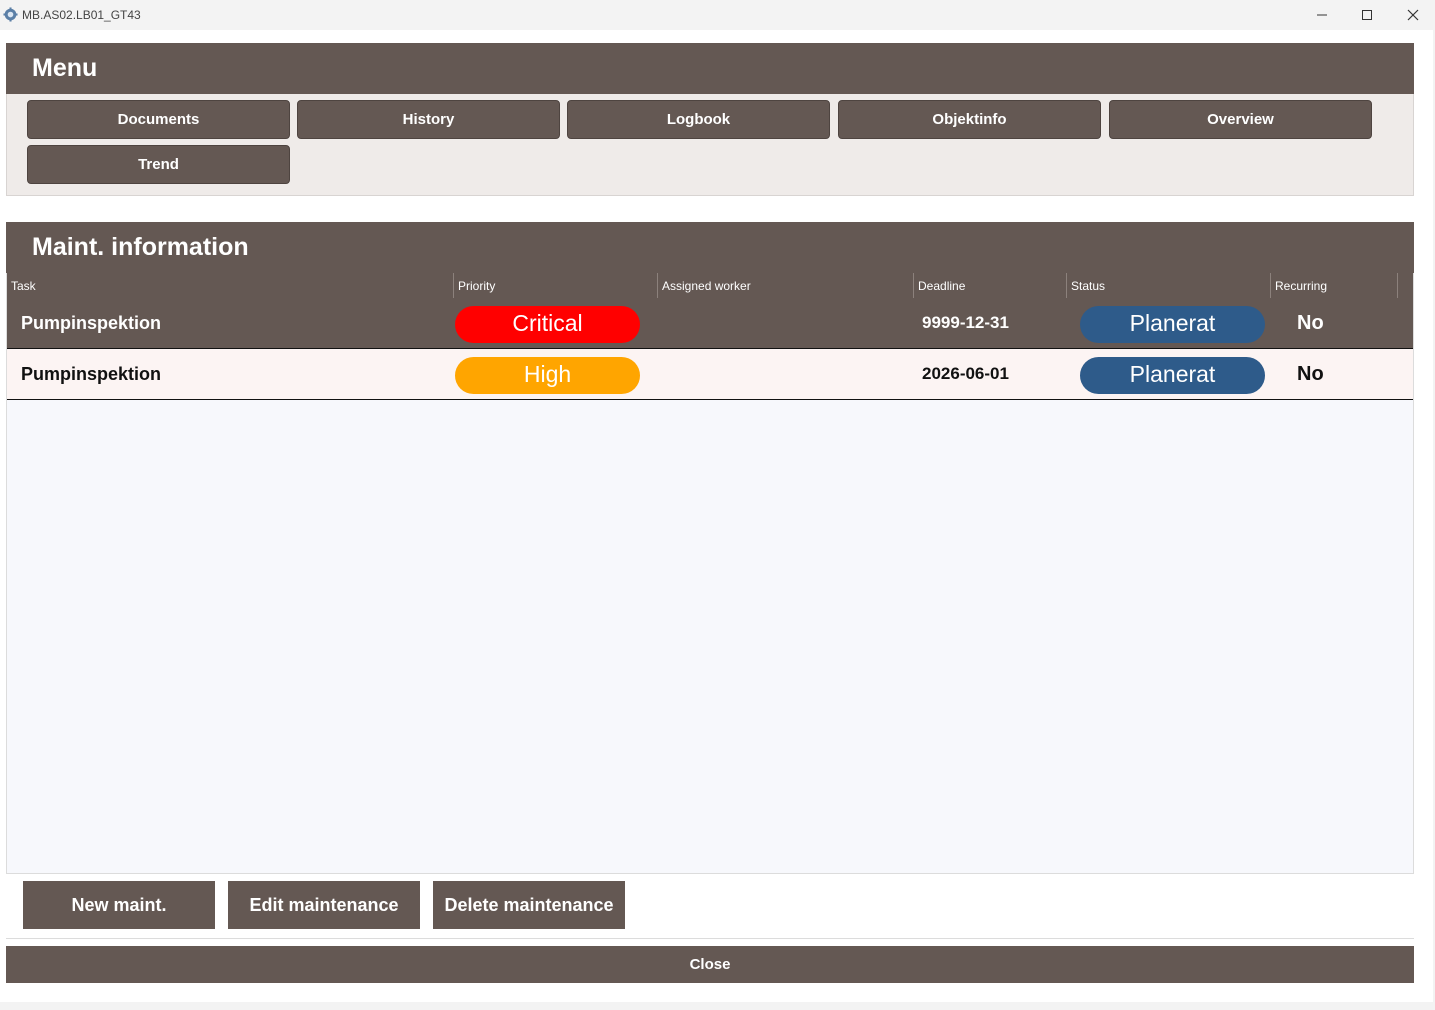  I want to click on maximize-icon, so click(1367, 15).